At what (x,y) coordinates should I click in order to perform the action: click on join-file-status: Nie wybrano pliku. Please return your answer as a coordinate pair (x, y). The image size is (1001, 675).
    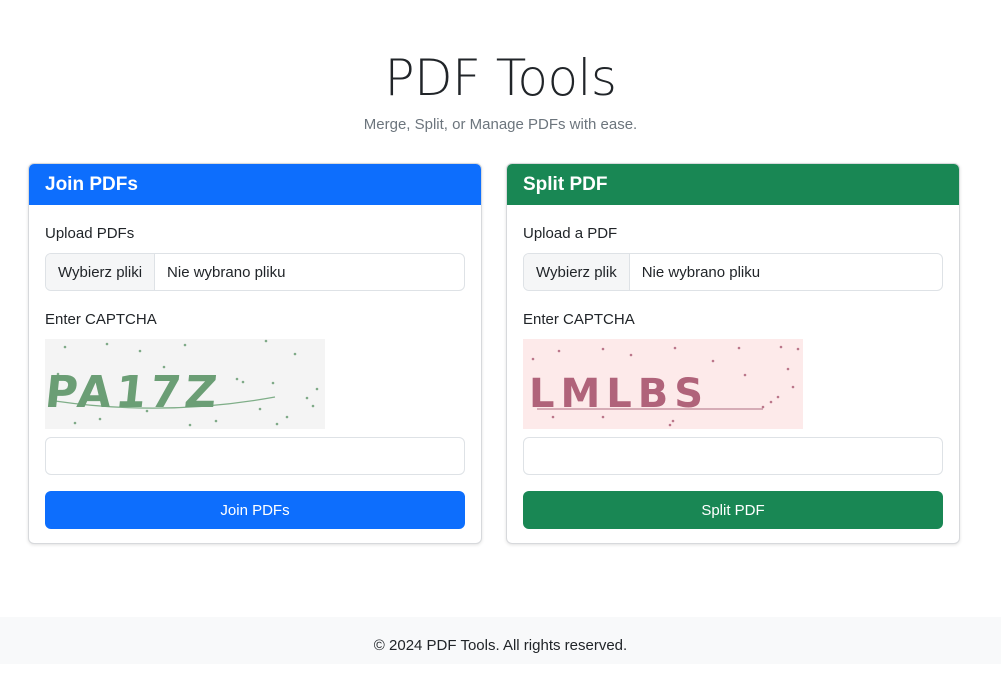
    Looking at the image, I should click on (226, 272).